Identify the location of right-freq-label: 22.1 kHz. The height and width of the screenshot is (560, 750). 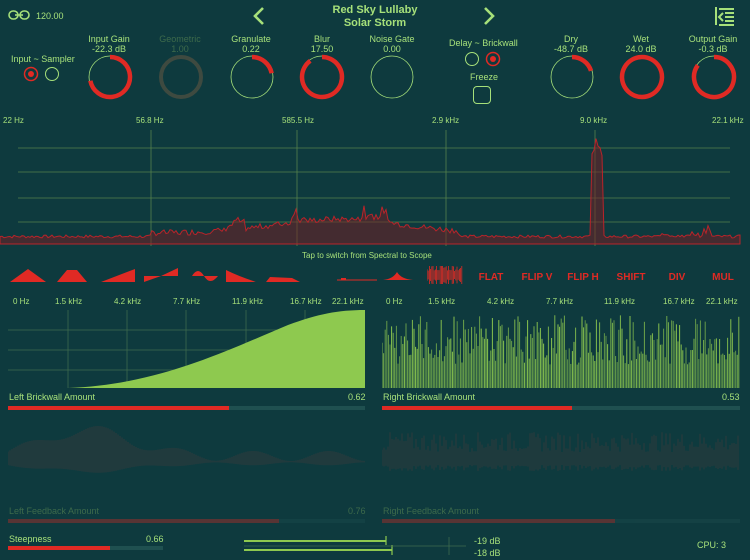
(722, 301).